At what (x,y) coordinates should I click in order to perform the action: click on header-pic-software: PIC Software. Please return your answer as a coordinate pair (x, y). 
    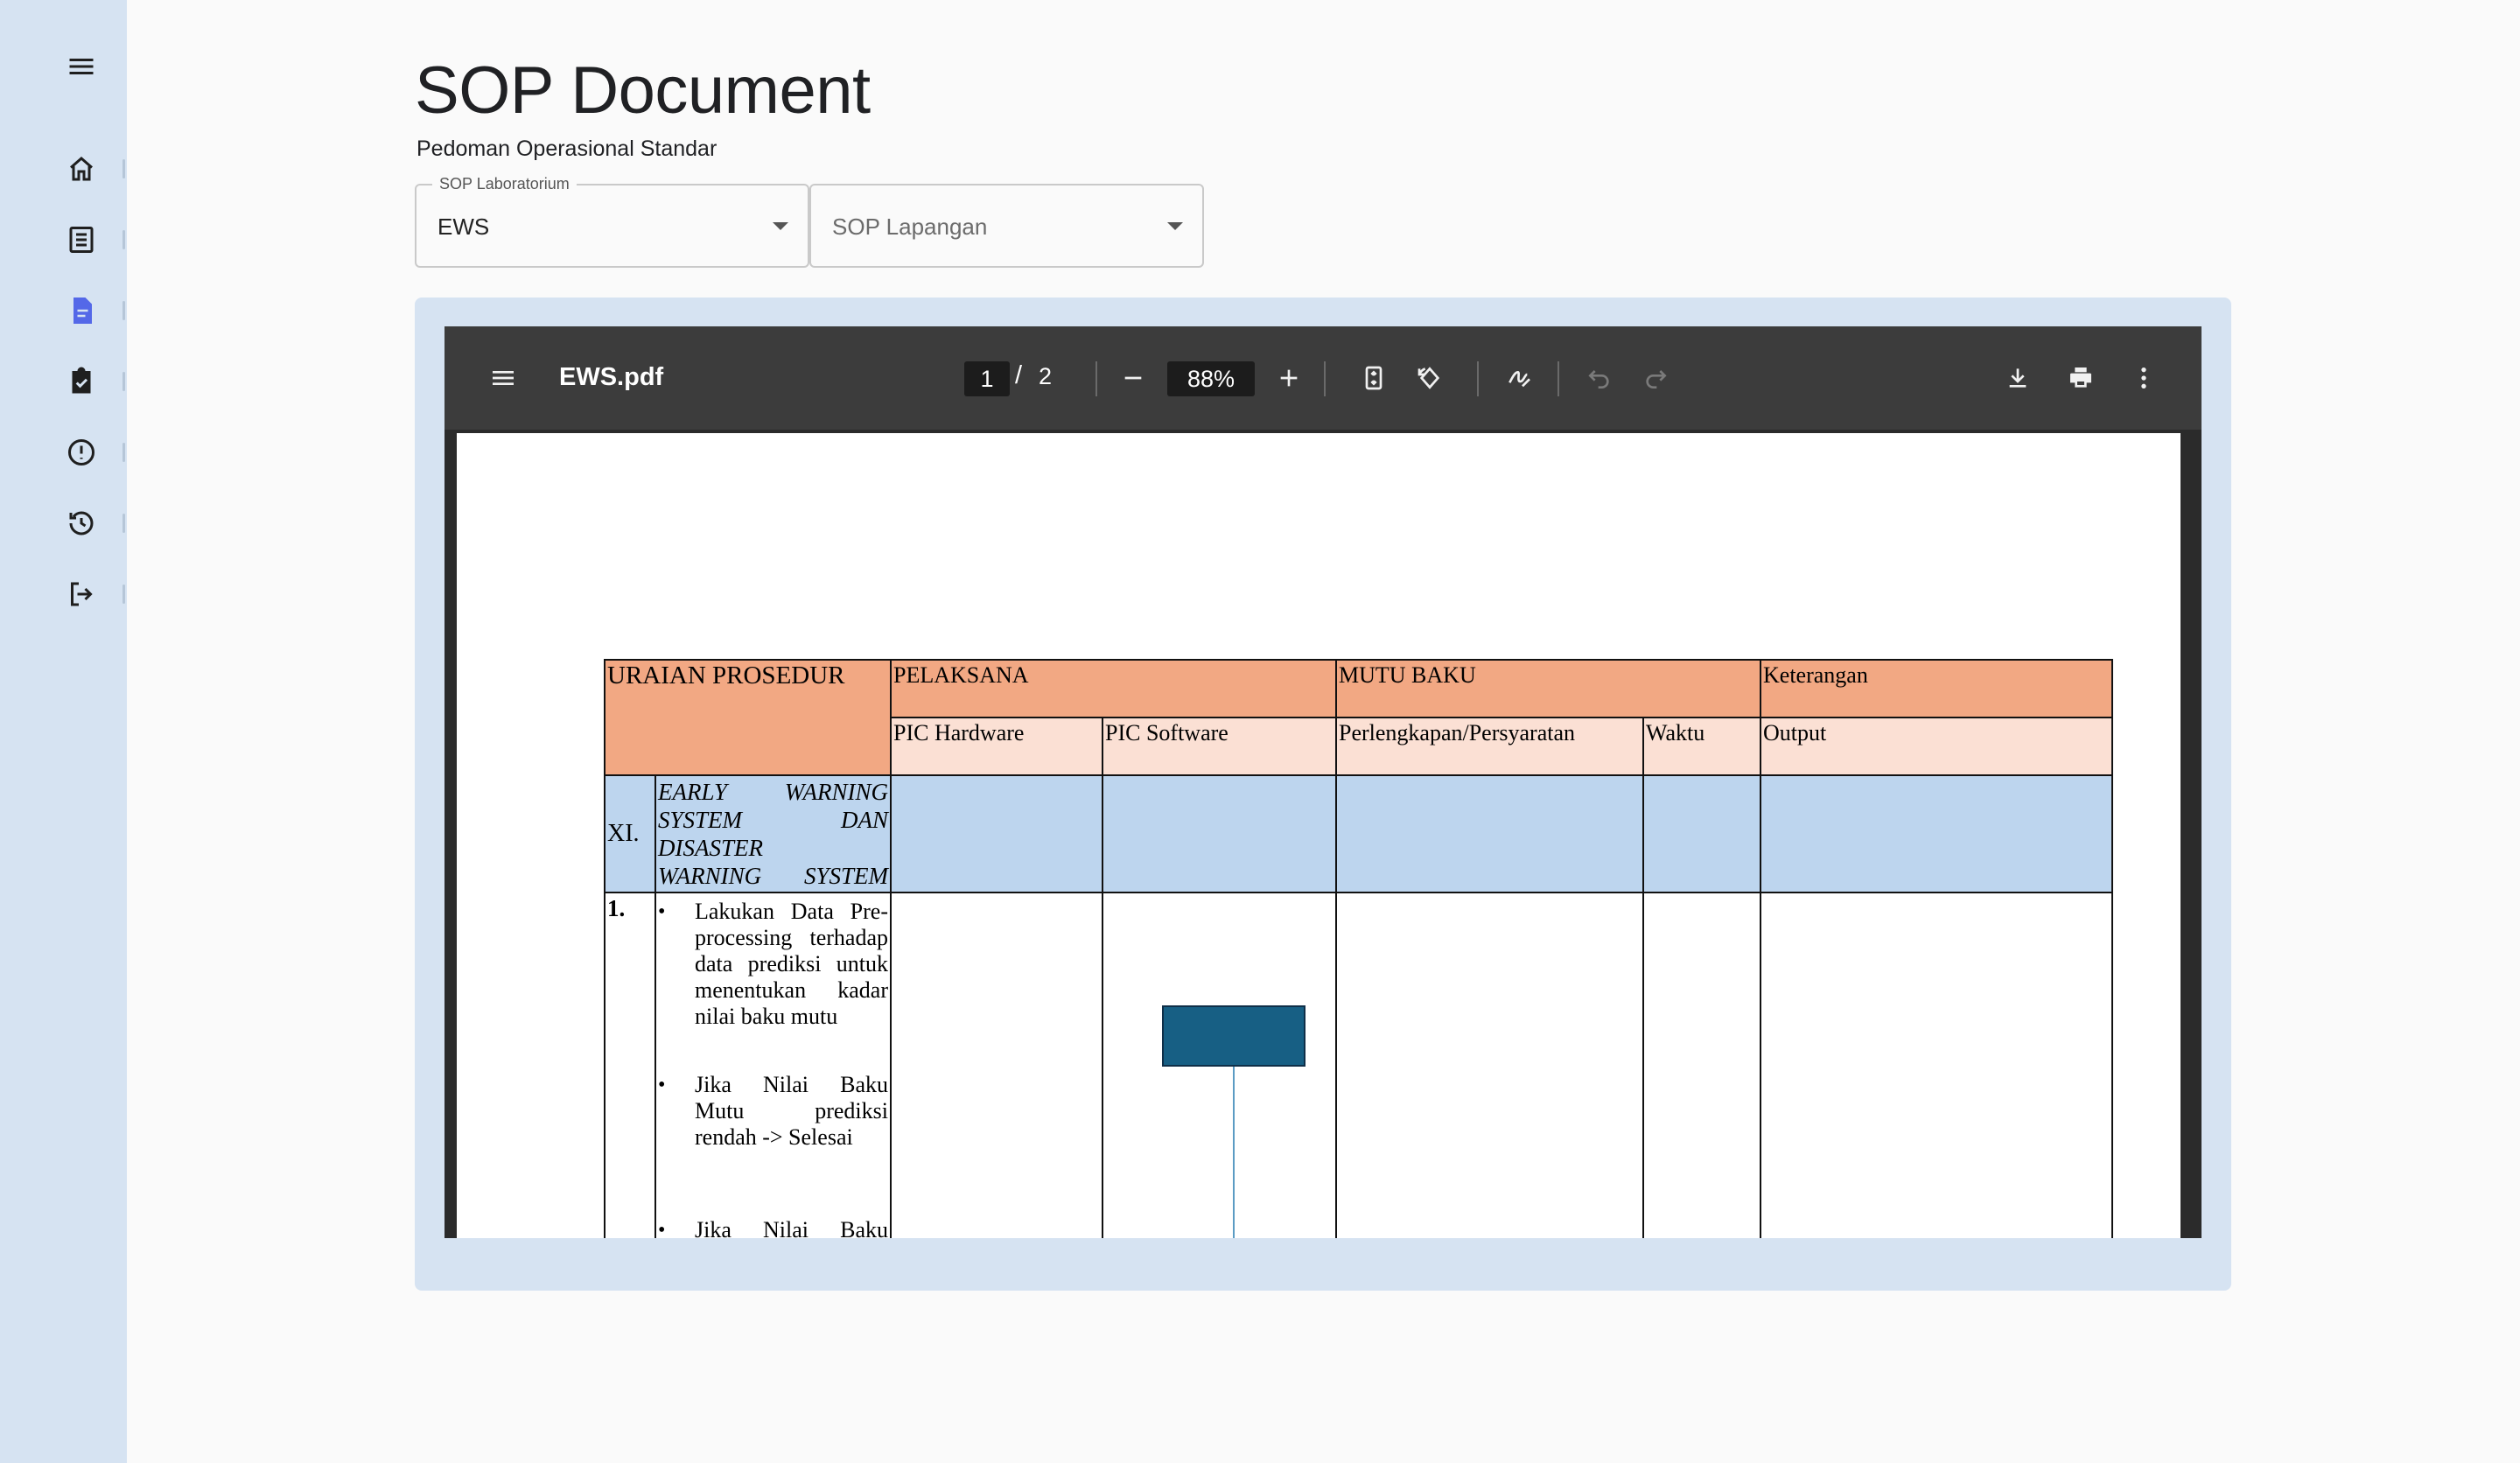
    Looking at the image, I should click on (1219, 746).